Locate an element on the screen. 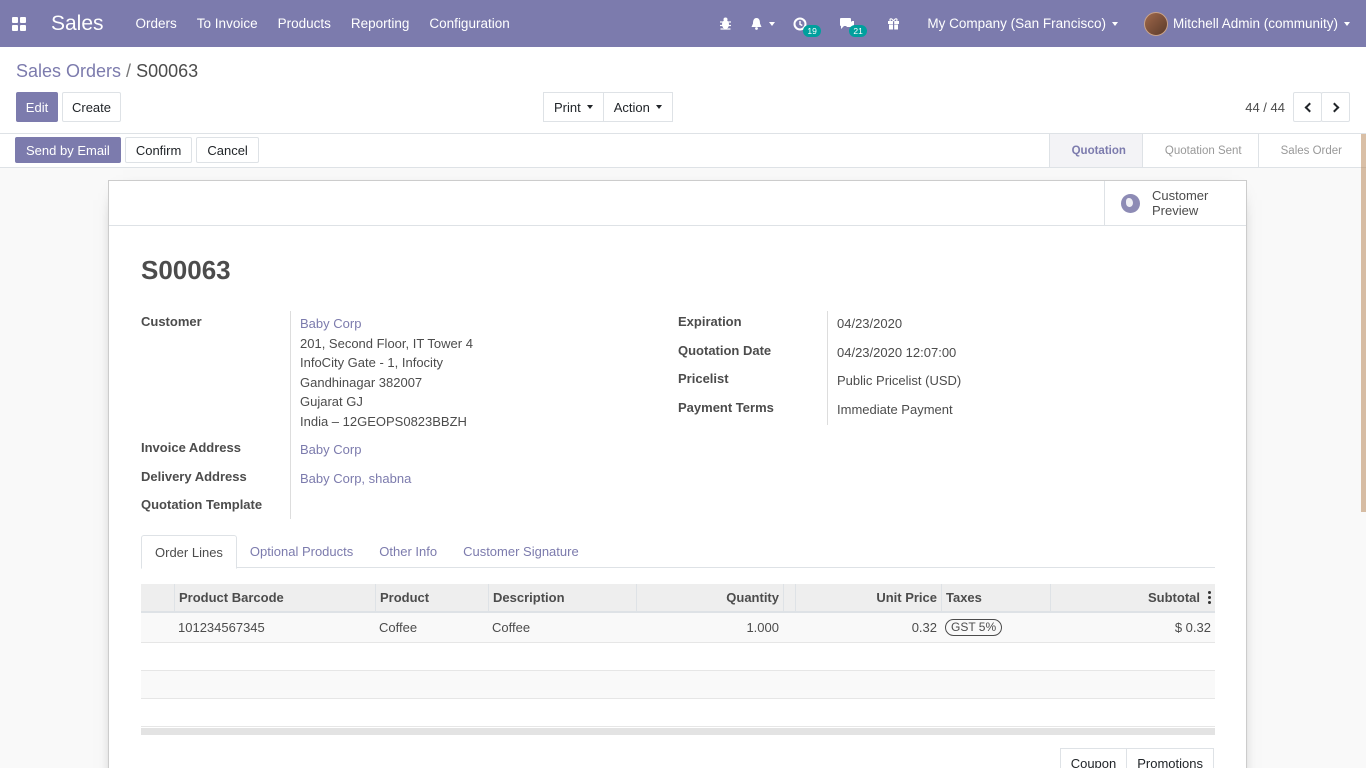 Image resolution: width=1366 pixels, height=768 pixels. expiration-value: 04/23/2020 is located at coordinates (1022, 325).